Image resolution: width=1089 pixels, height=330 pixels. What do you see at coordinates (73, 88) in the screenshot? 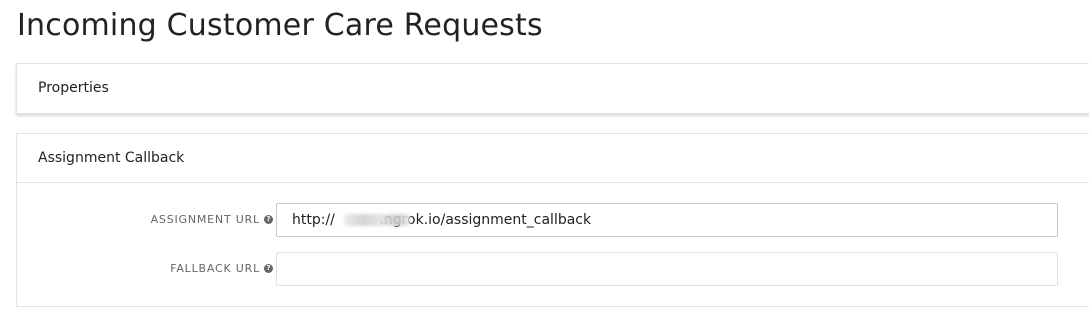
I see `properties-panel-header: Properties` at bounding box center [73, 88].